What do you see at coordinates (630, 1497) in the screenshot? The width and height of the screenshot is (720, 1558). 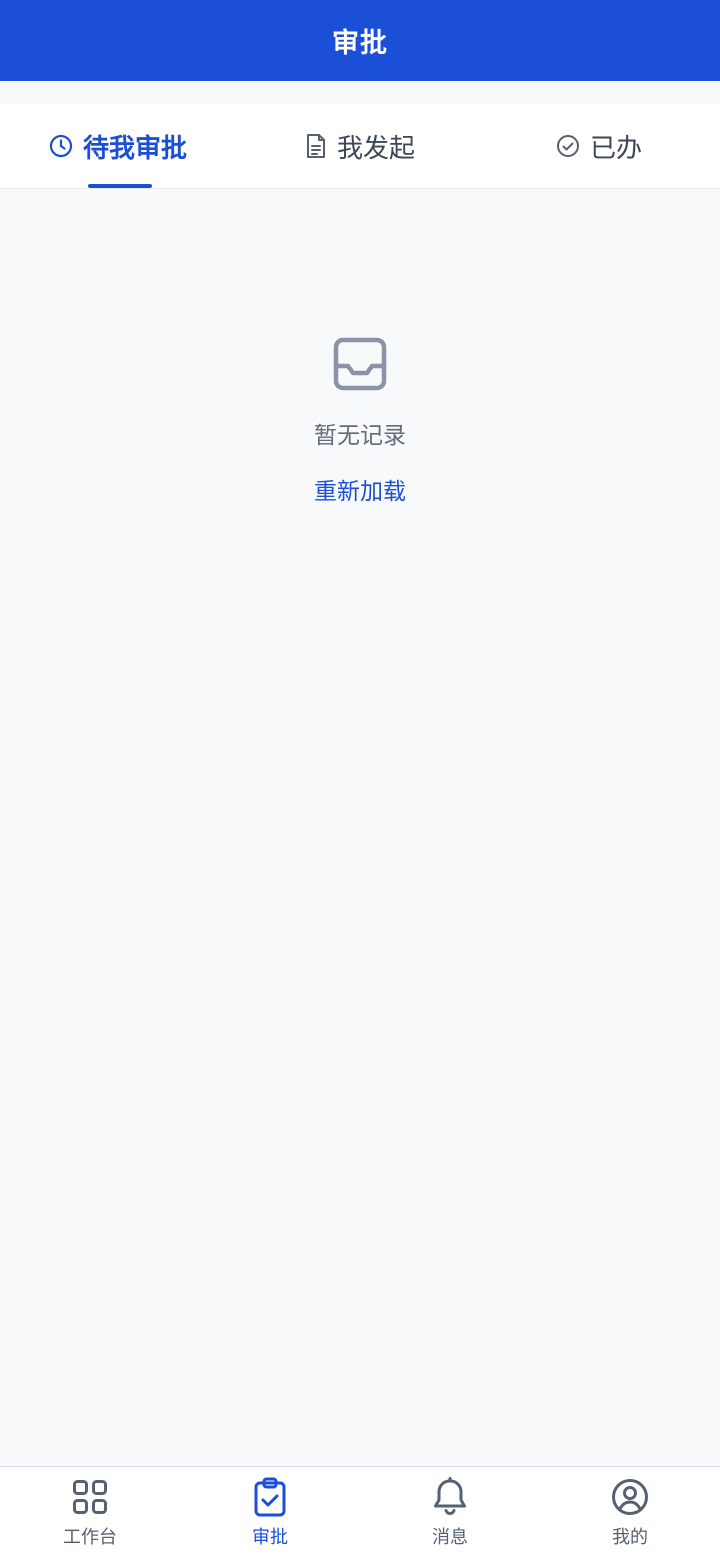 I see `user-circle-icon` at bounding box center [630, 1497].